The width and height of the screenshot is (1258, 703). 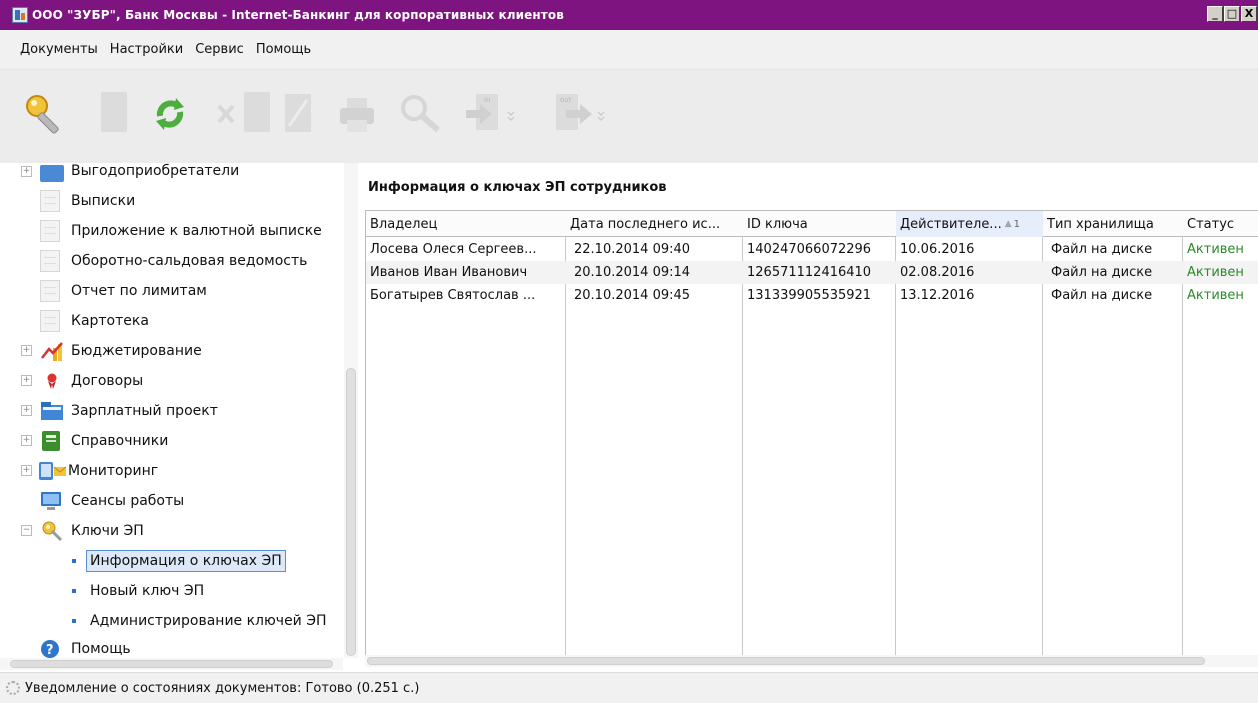 I want to click on maximize-button: □, so click(x=1232, y=14).